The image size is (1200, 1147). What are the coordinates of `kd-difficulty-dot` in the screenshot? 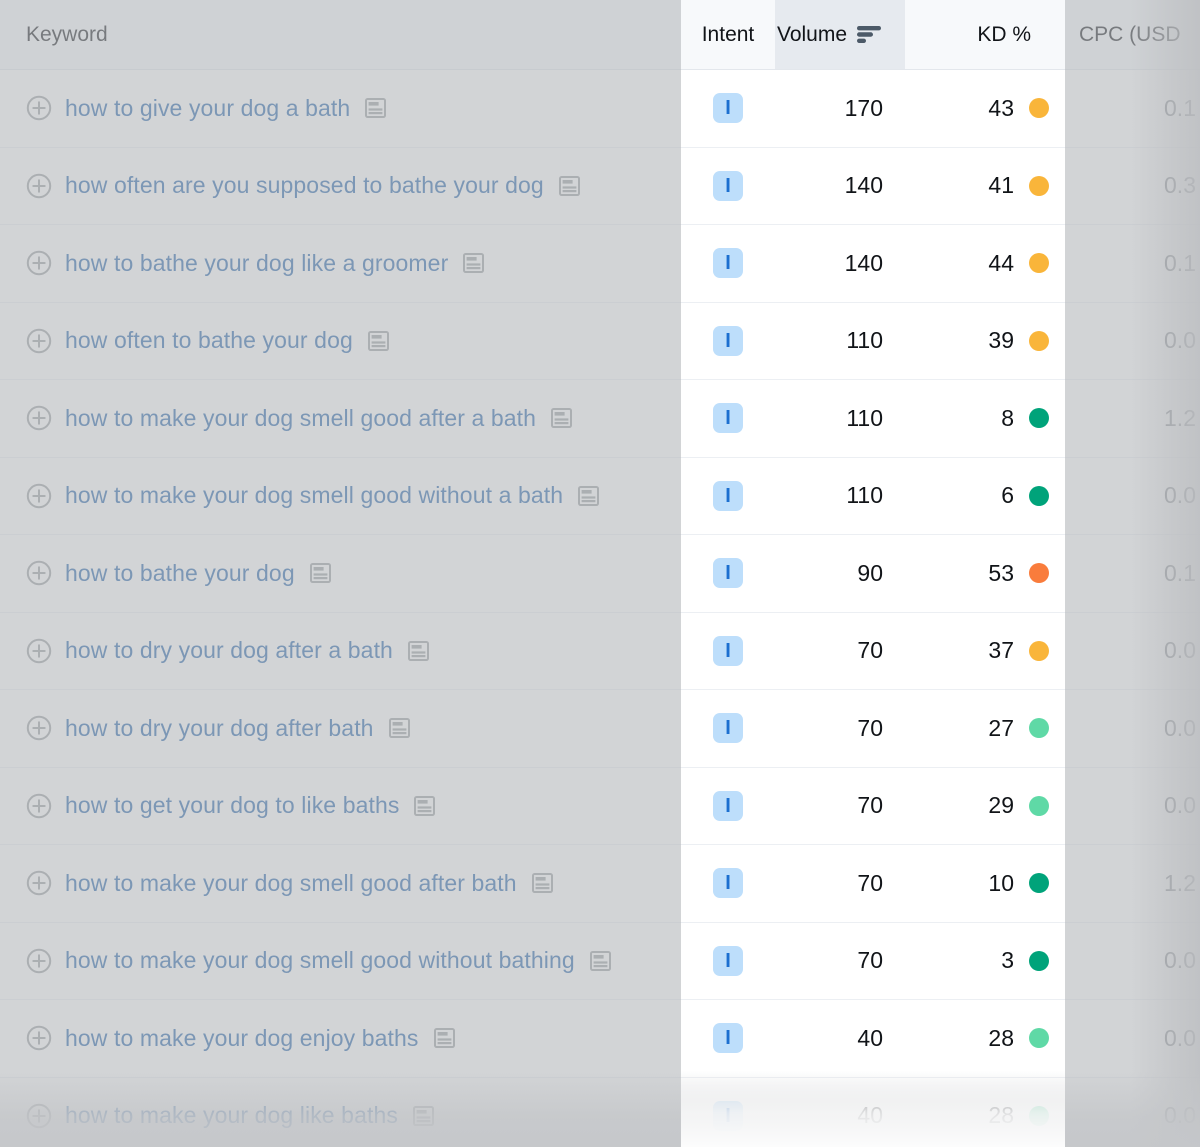 It's located at (1039, 1038).